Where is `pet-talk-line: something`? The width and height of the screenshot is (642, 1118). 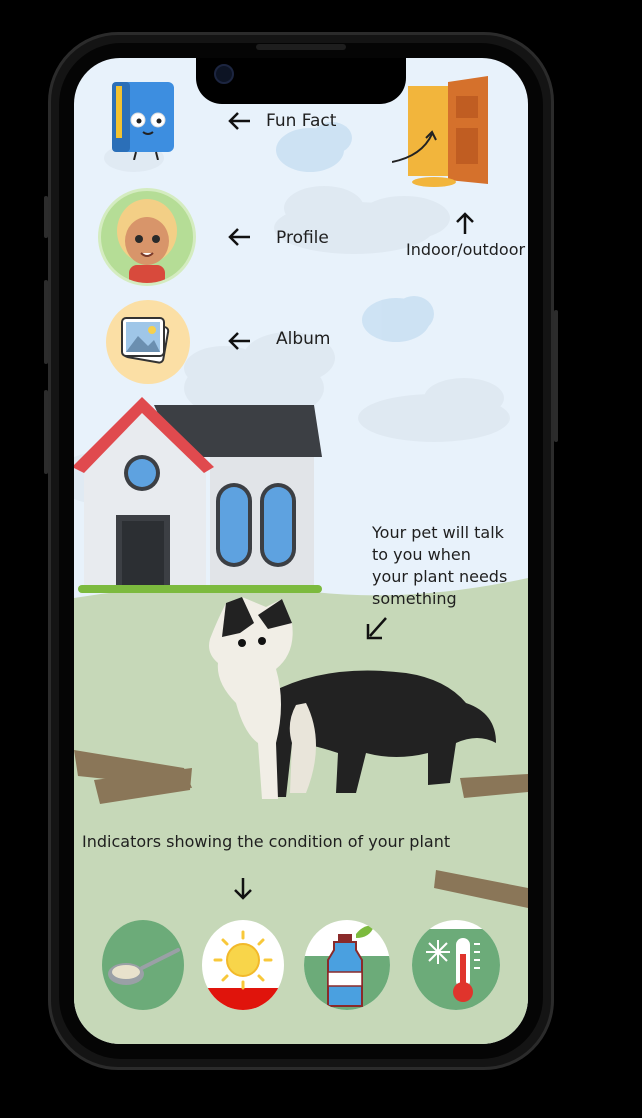 pet-talk-line: something is located at coordinates (414, 598).